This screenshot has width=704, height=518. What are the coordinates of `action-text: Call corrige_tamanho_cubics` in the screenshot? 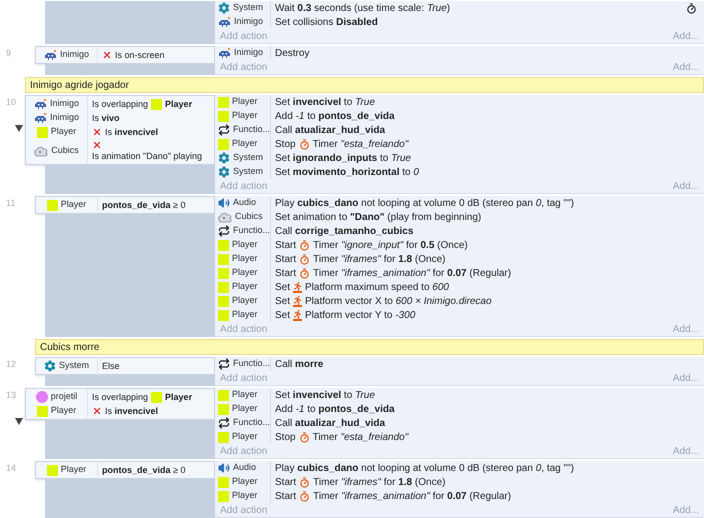 It's located at (344, 231).